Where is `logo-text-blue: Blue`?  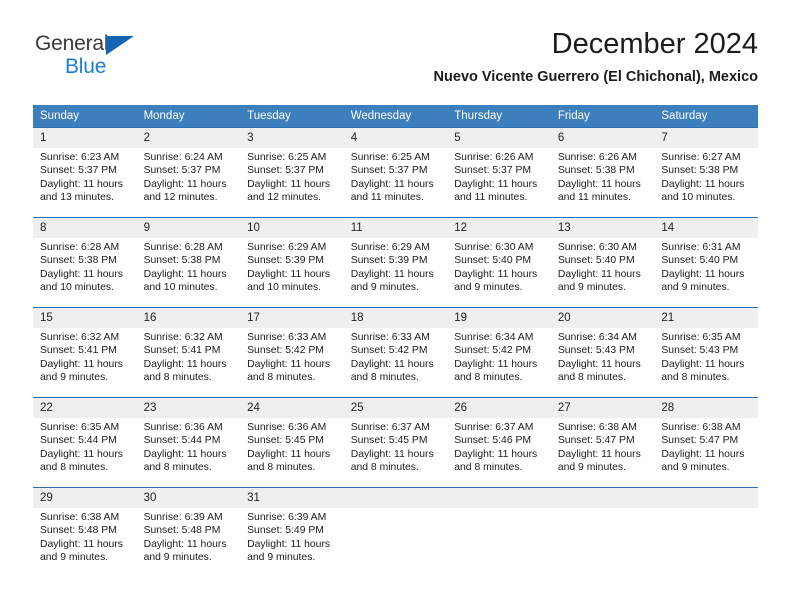 logo-text-blue: Blue is located at coordinates (86, 66).